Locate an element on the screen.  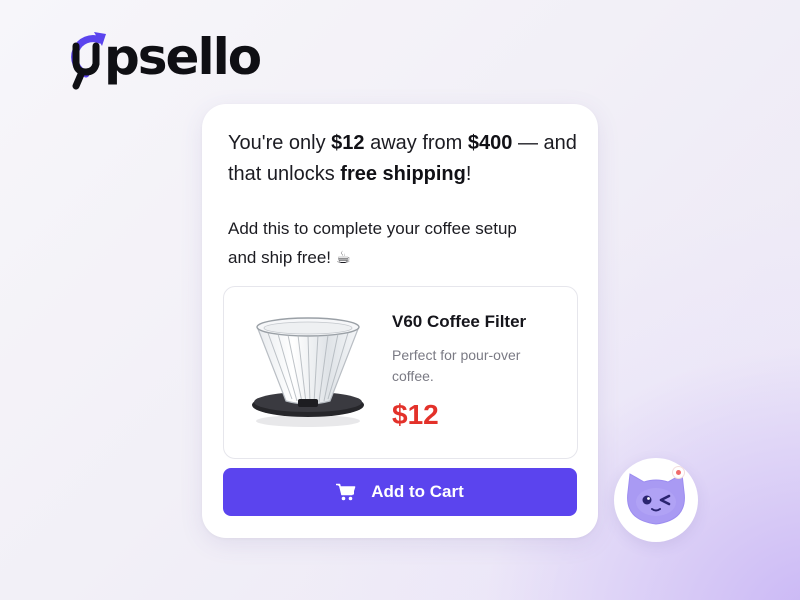
winking-cat-mascot-icon is located at coordinates (656, 499).